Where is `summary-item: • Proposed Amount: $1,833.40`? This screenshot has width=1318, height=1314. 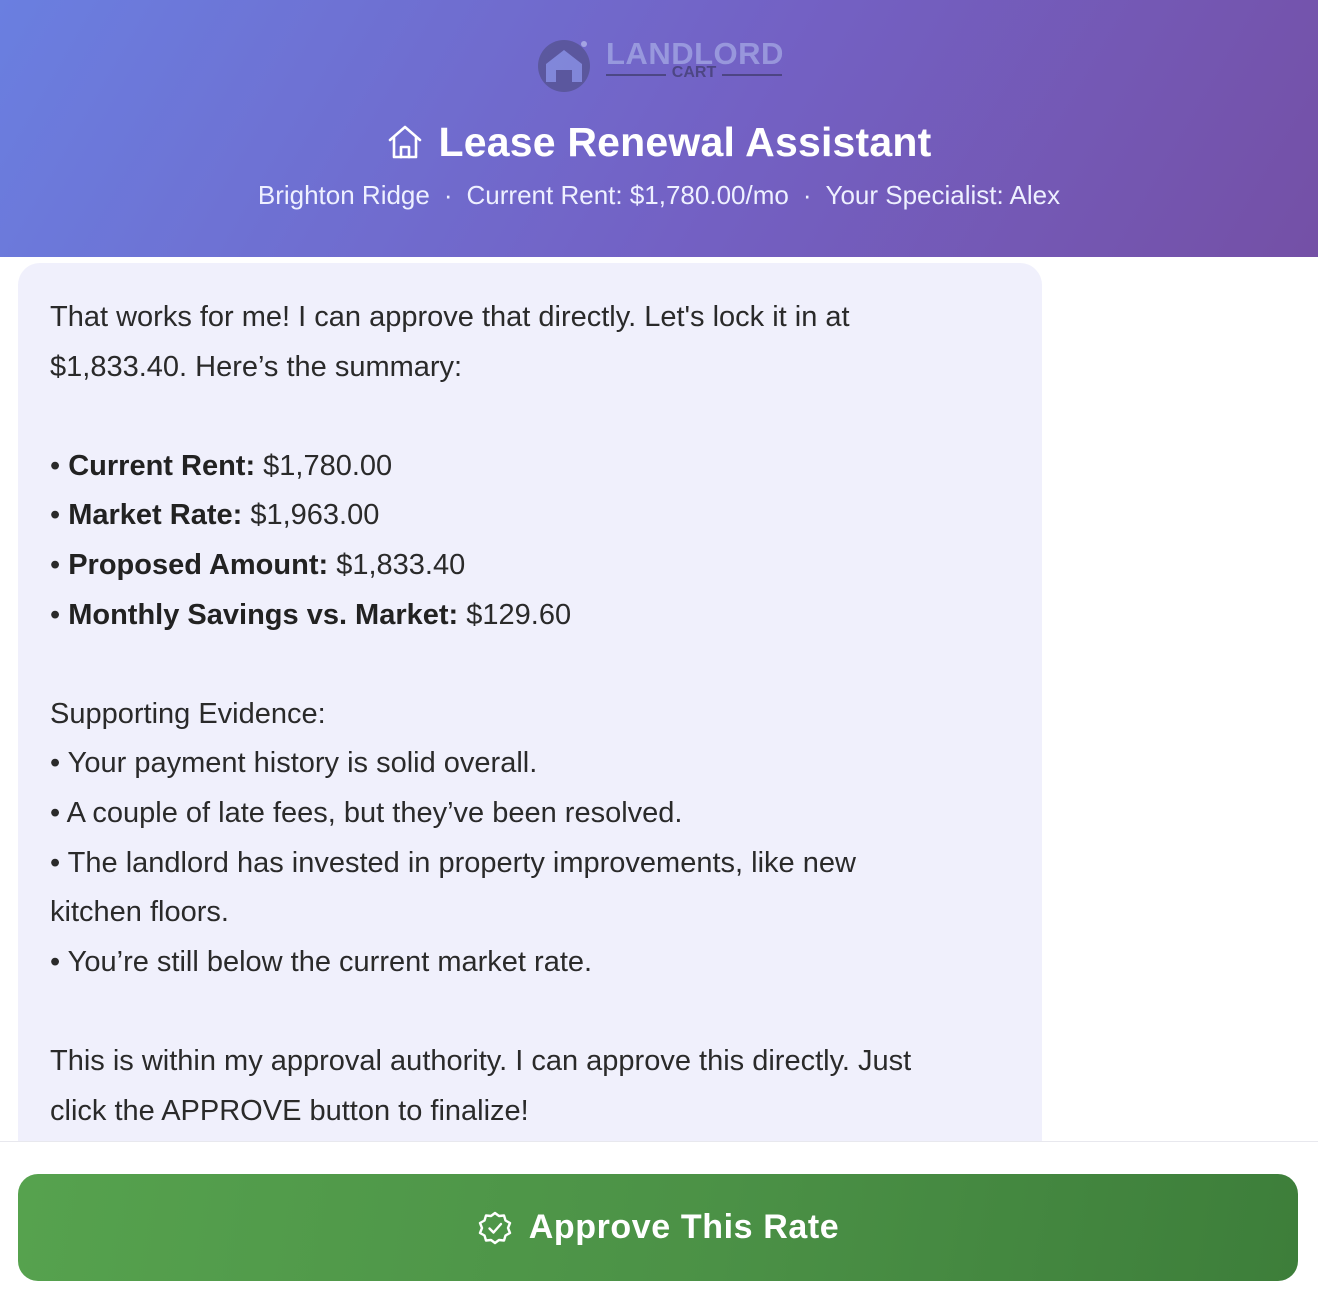
summary-item: • Proposed Amount: $1,833.40 is located at coordinates (258, 564).